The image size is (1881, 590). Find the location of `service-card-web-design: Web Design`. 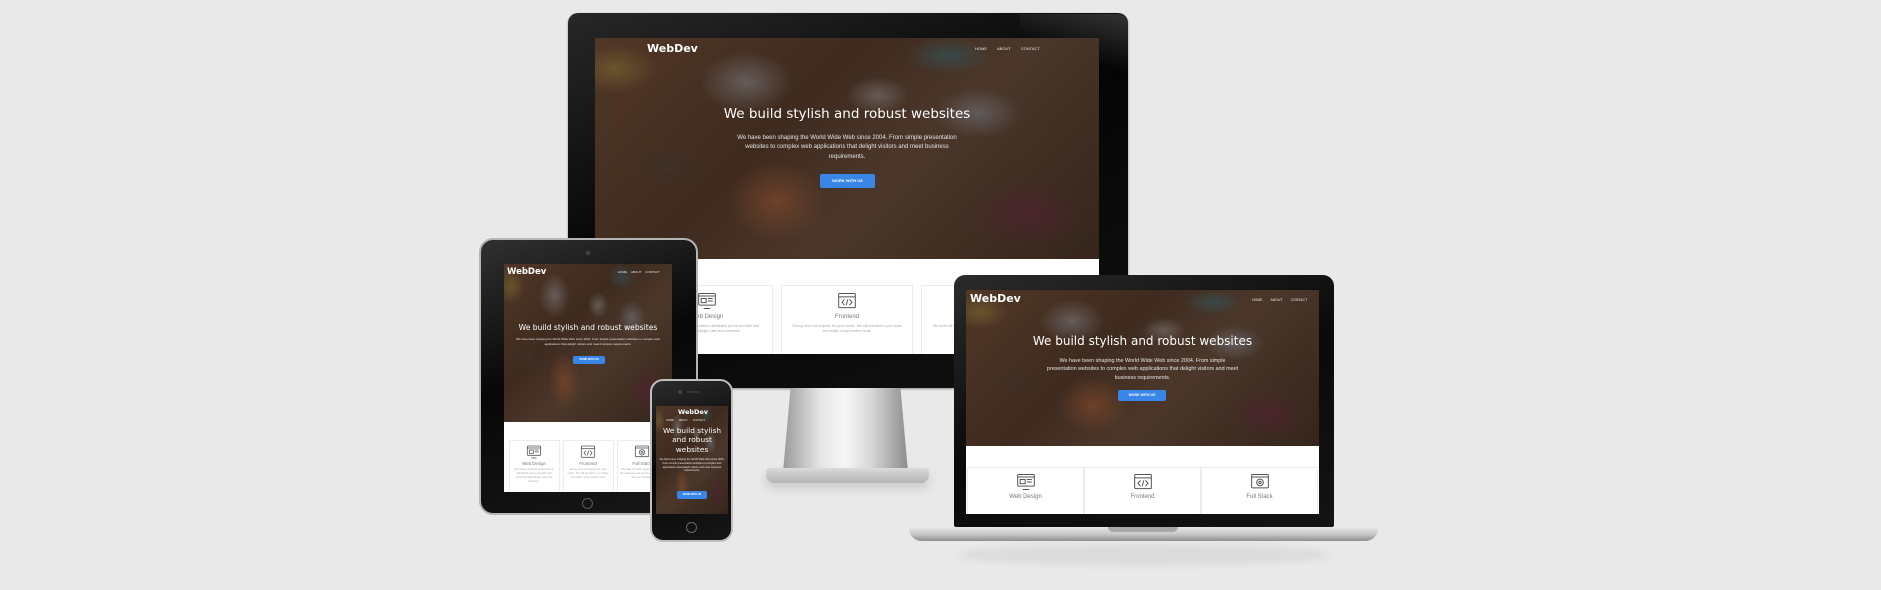

service-card-web-design: Web Design is located at coordinates (1025, 490).